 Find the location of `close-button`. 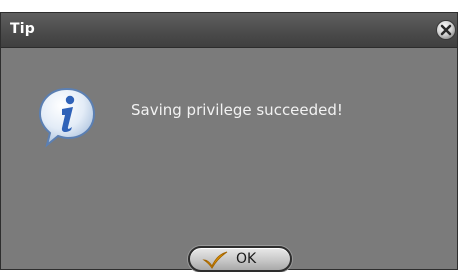

close-button is located at coordinates (446, 30).